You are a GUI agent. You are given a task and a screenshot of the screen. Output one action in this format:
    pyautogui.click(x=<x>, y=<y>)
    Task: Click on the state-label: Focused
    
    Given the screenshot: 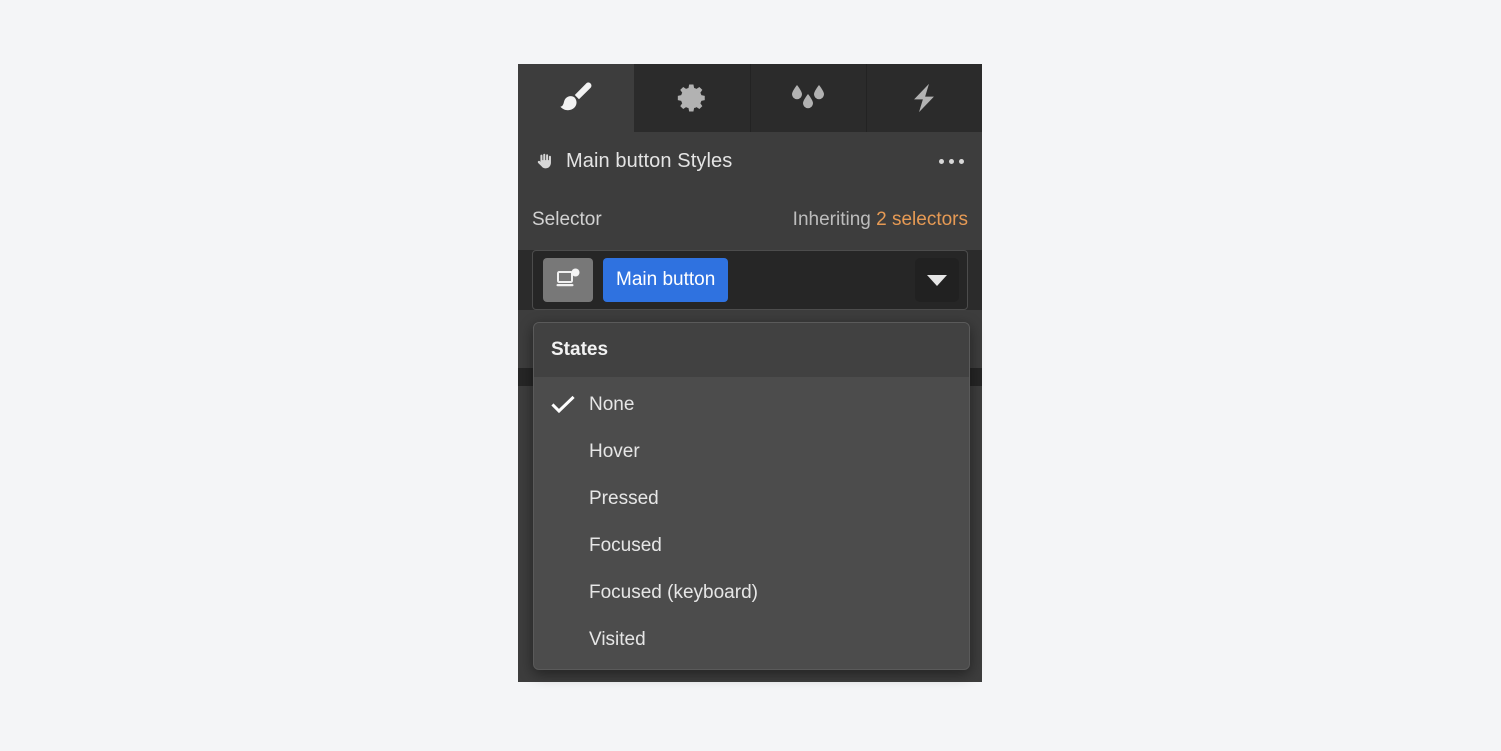 What is the action you would take?
    pyautogui.click(x=625, y=545)
    